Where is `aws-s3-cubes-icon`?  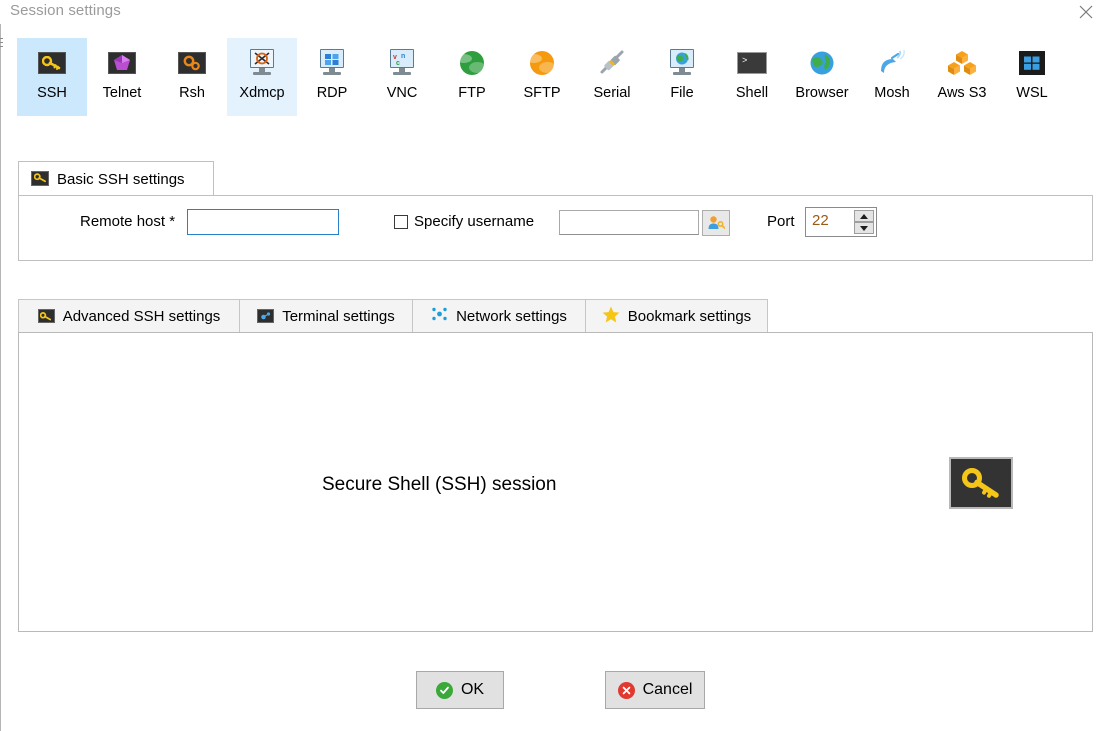 aws-s3-cubes-icon is located at coordinates (962, 63).